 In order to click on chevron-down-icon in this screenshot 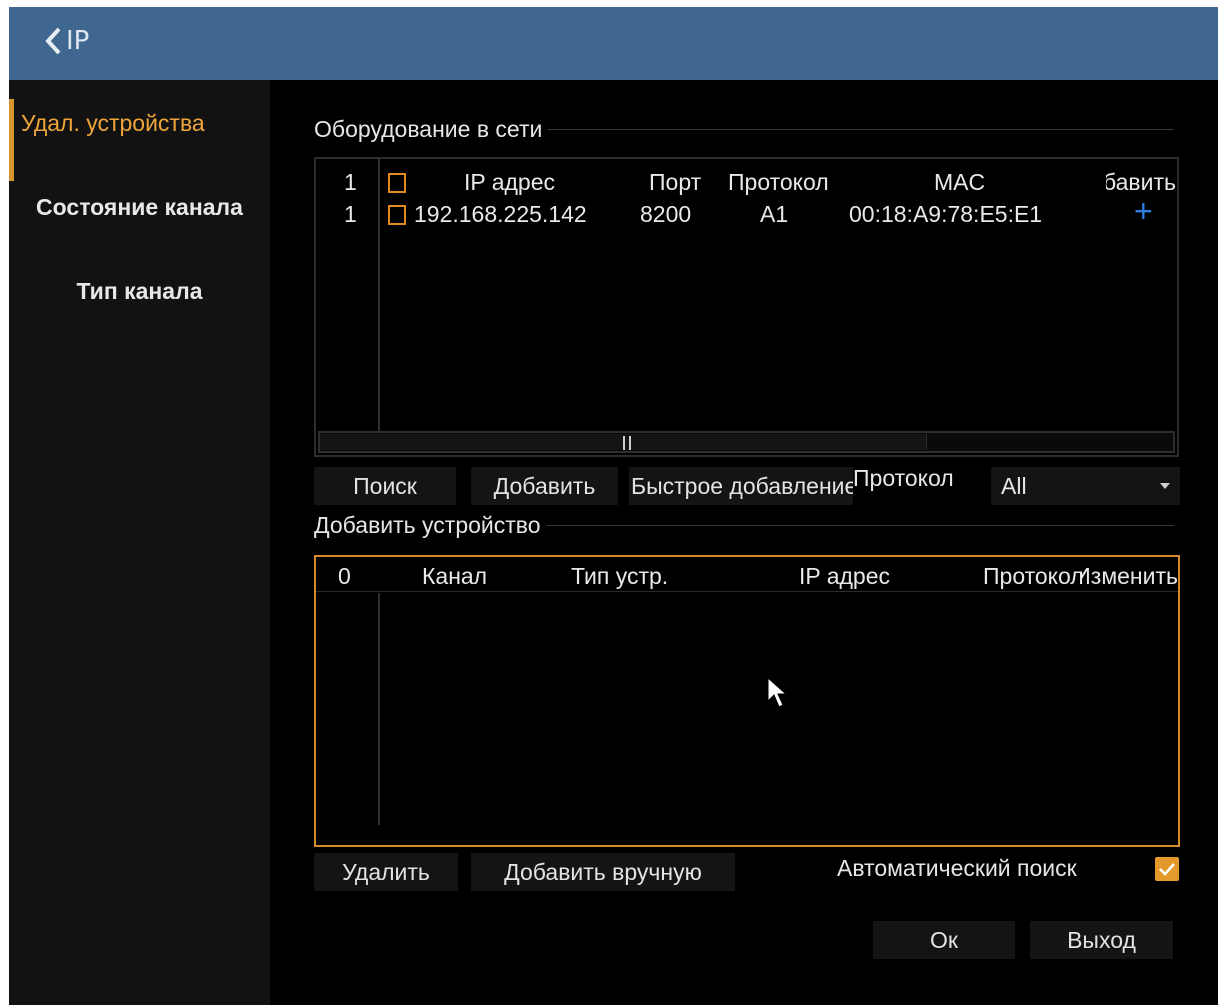, I will do `click(1165, 486)`.